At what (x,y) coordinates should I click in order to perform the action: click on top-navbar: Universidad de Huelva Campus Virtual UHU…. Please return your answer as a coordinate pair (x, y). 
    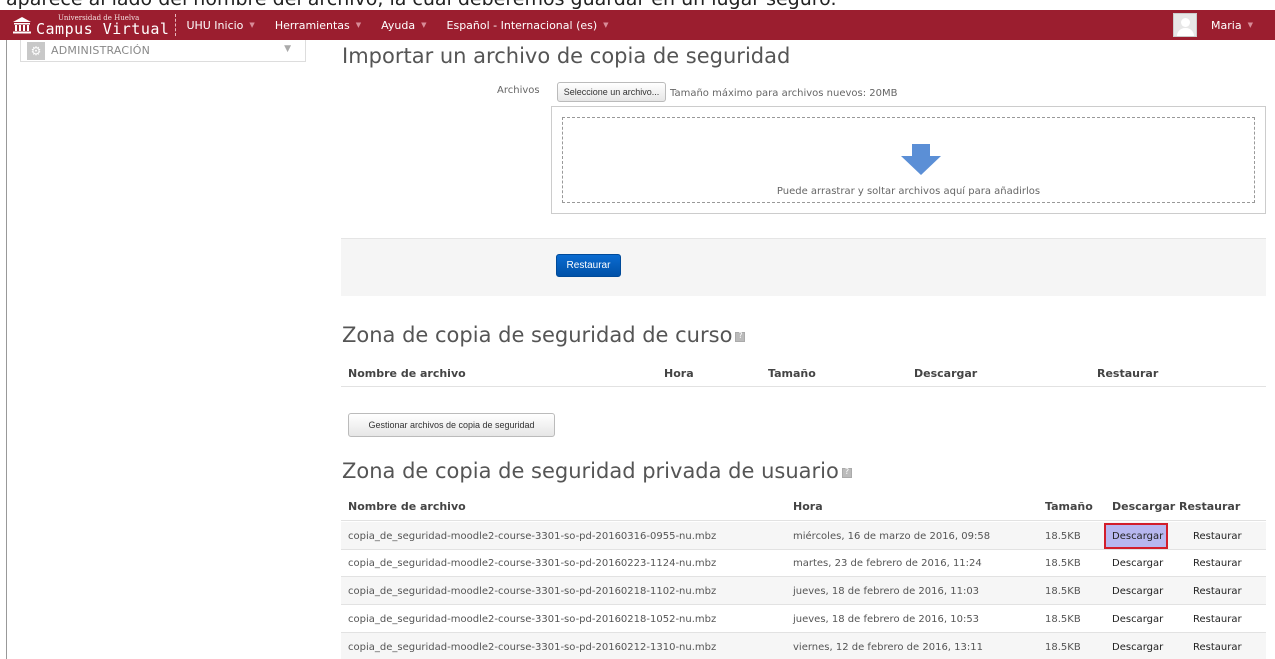
    Looking at the image, I should click on (637, 25).